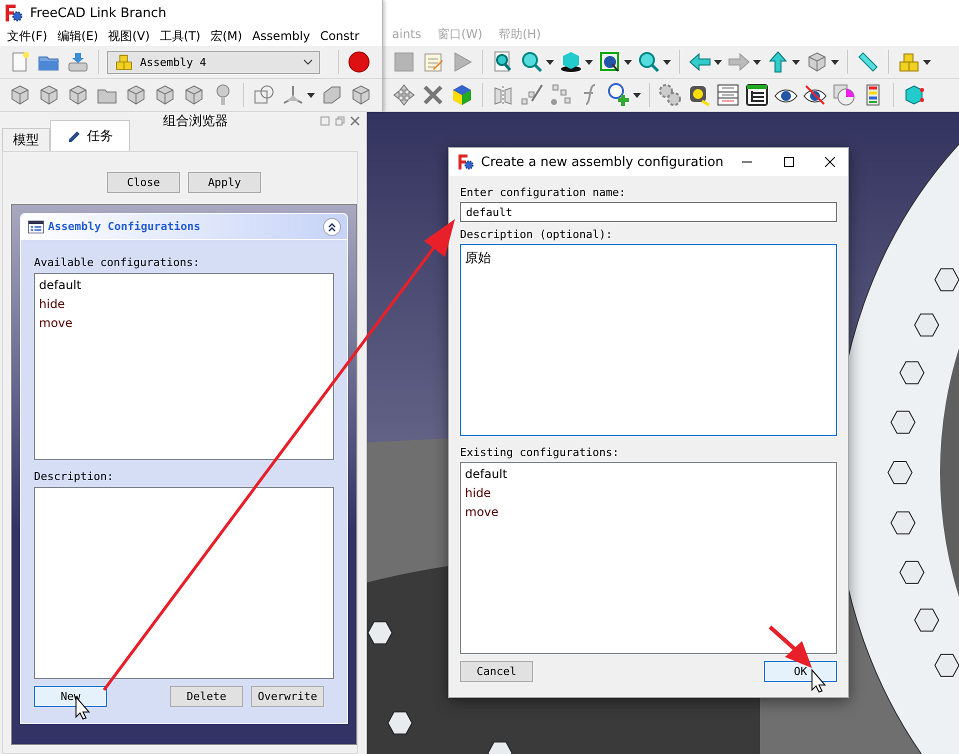 The image size is (959, 754). I want to click on annotation-arrow, so click(790, 647).